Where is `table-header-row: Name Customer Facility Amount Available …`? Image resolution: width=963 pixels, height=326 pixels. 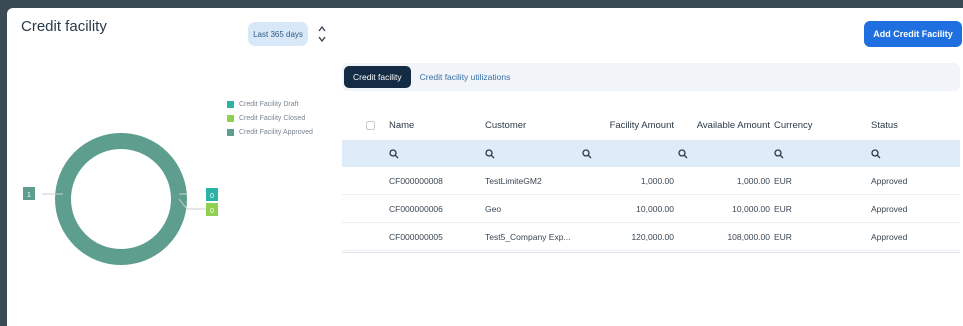 table-header-row: Name Customer Facility Amount Available … is located at coordinates (651, 126).